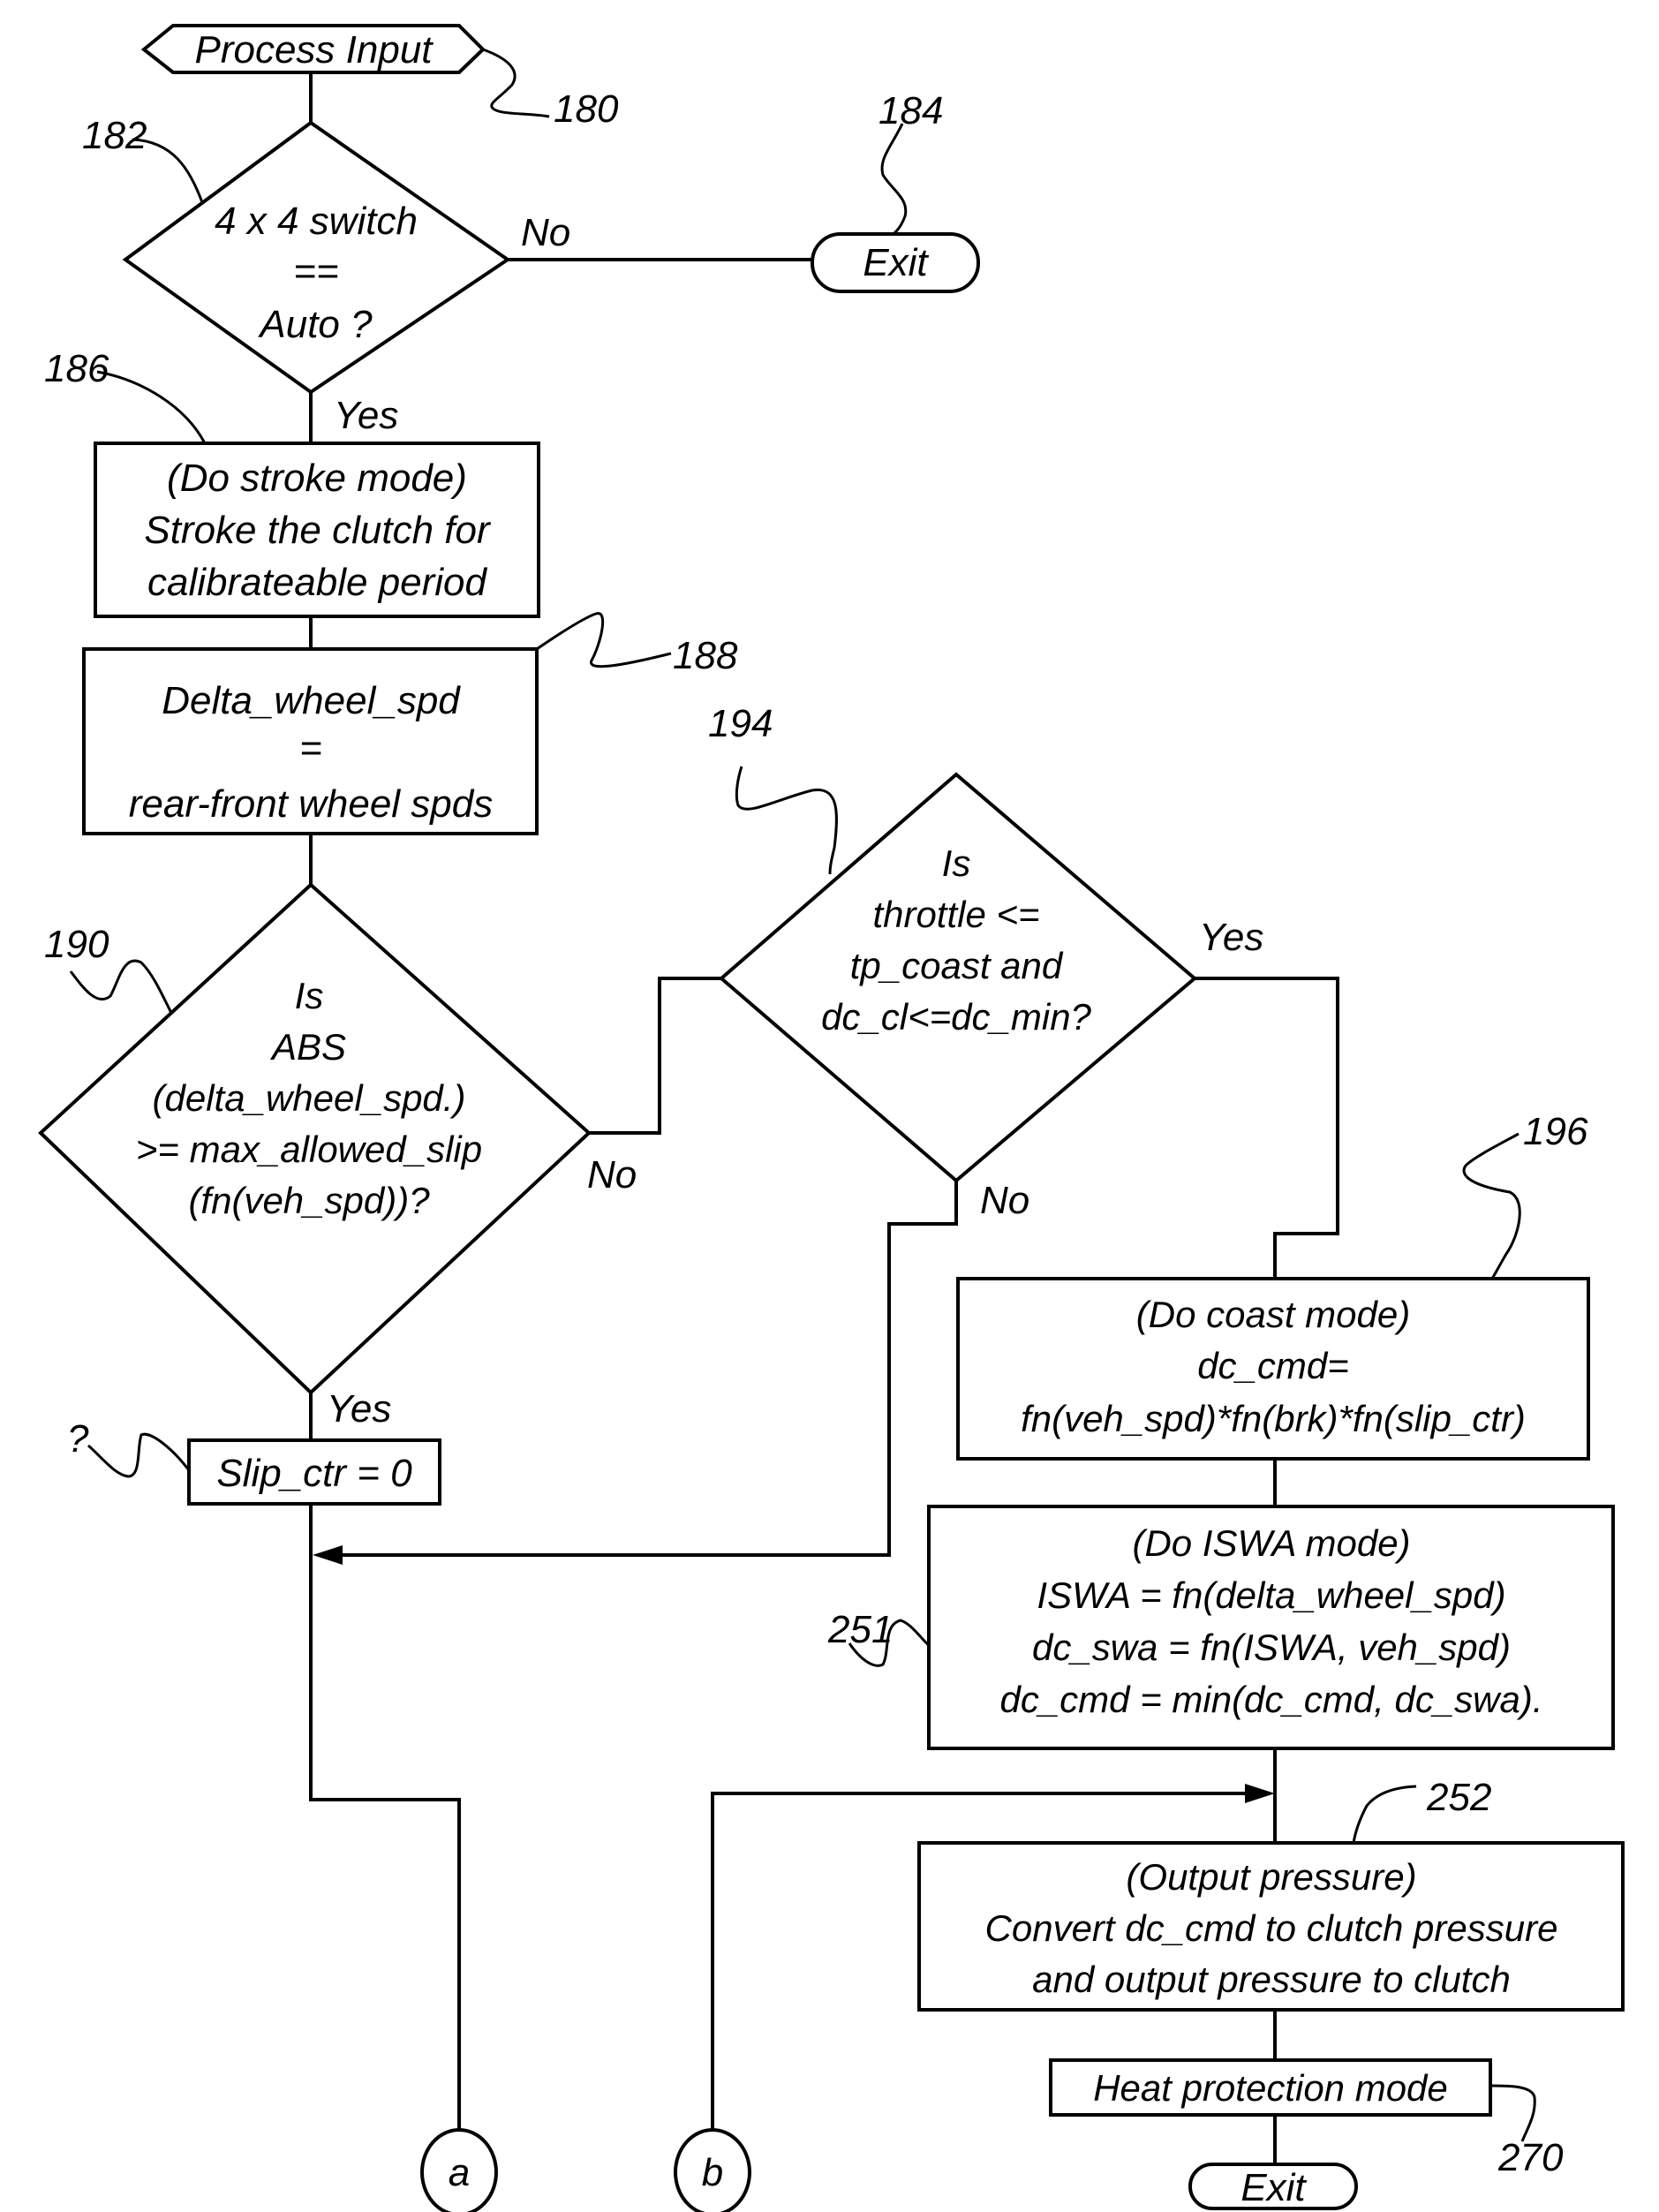 This screenshot has height=2212, width=1659. What do you see at coordinates (1271, 1543) in the screenshot?
I see `iswa-mode-line-1: (Do ISWA mode)` at bounding box center [1271, 1543].